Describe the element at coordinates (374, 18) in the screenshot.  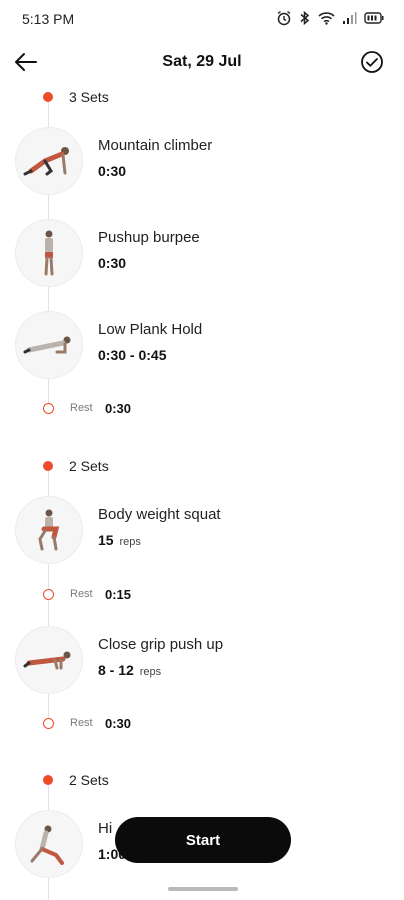
I see `battery-icon` at that location.